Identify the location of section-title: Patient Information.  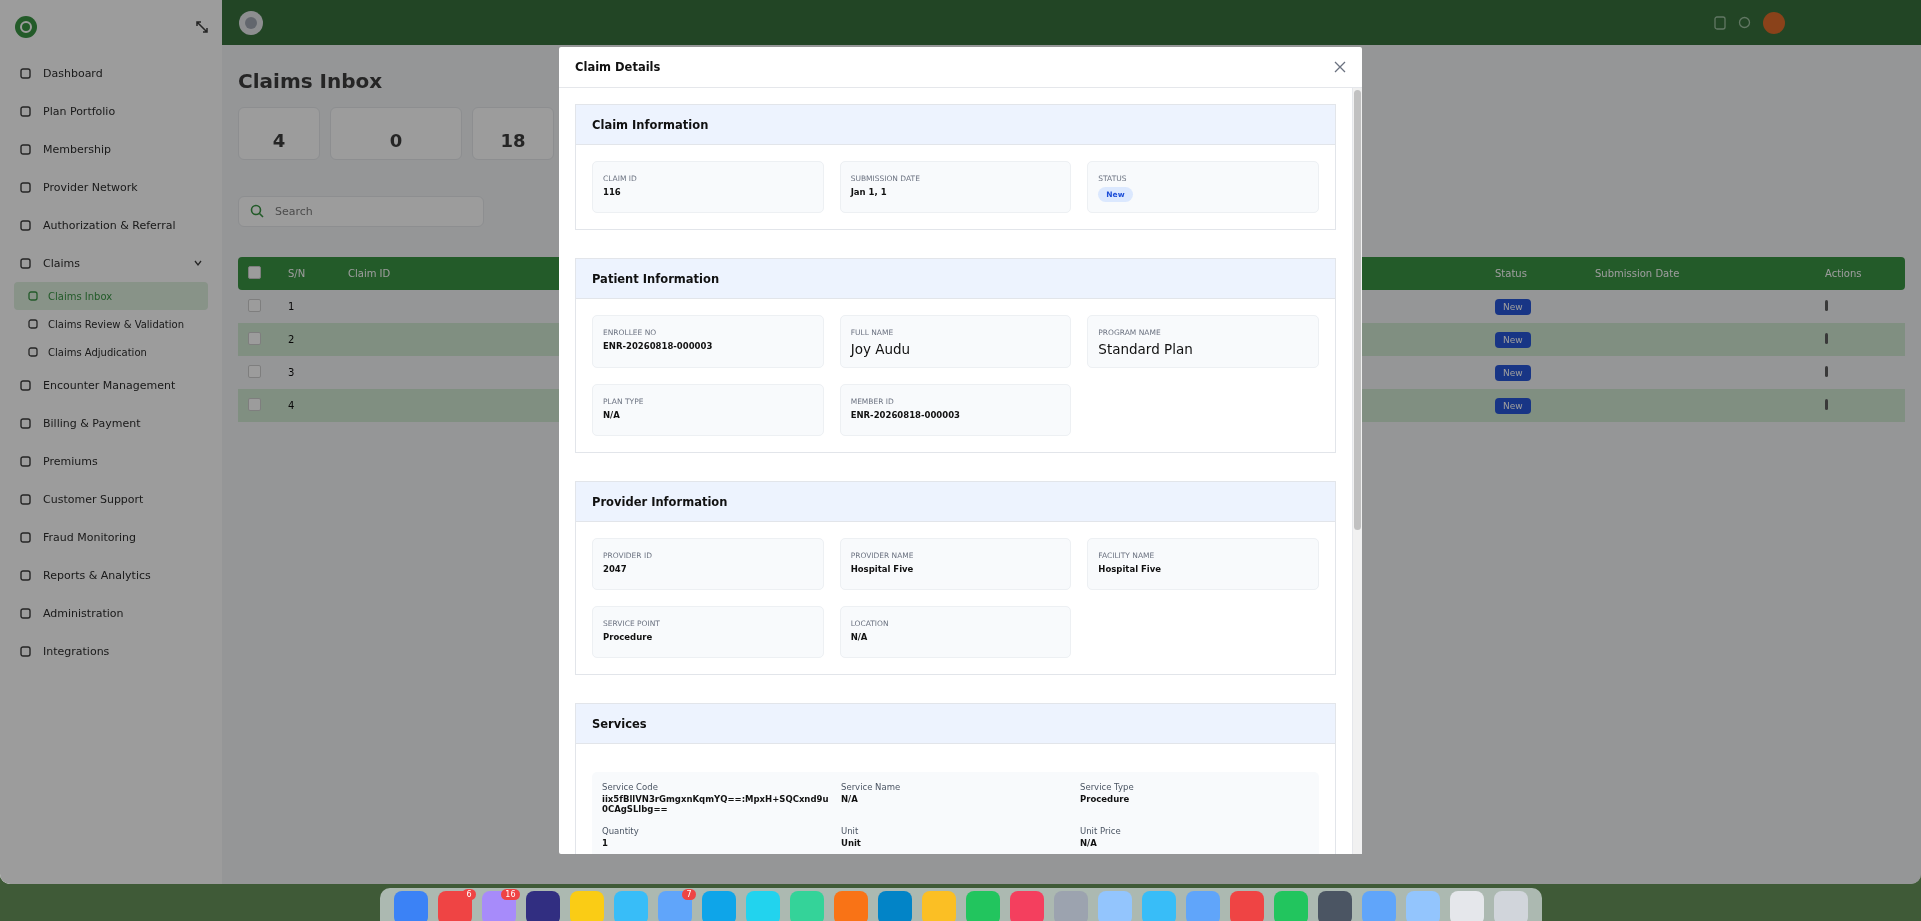
(656, 278).